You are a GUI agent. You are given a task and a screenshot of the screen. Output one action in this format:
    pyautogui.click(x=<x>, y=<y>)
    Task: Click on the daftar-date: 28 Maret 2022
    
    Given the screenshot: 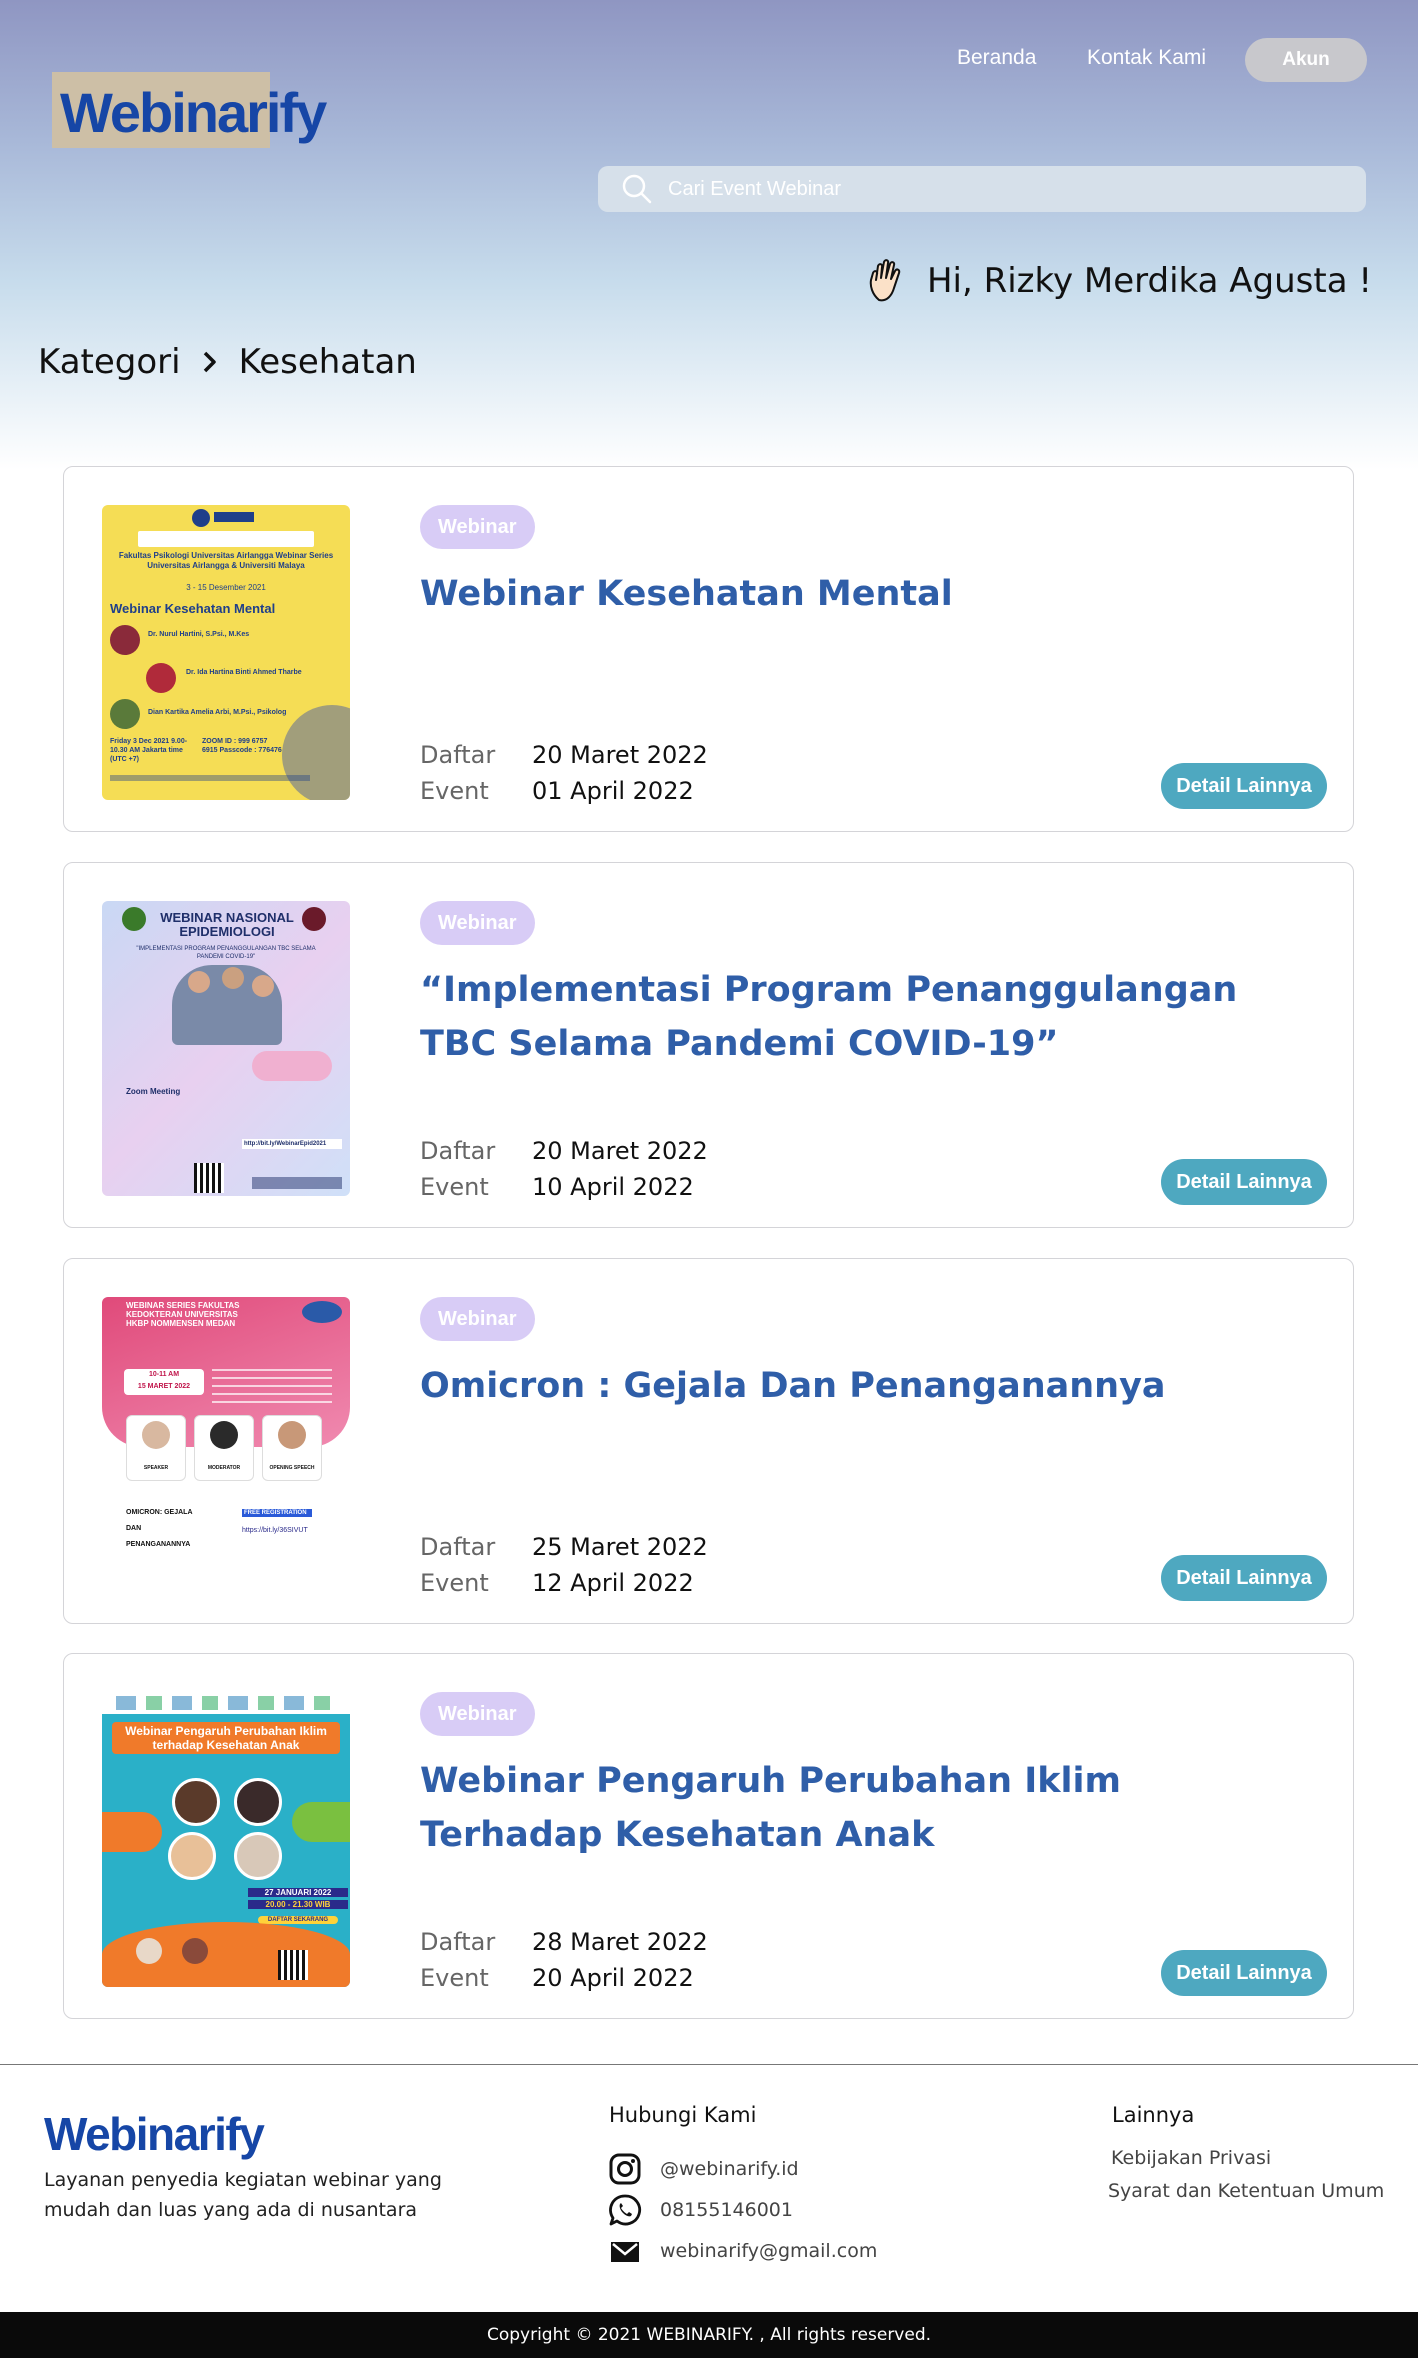 What is the action you would take?
    pyautogui.click(x=620, y=1942)
    